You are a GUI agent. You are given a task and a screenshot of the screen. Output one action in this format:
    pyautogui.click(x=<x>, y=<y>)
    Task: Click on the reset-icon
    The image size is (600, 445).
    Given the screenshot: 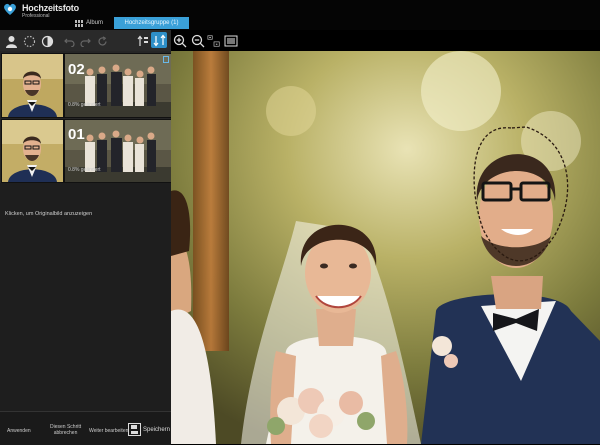 What is the action you would take?
    pyautogui.click(x=102, y=40)
    